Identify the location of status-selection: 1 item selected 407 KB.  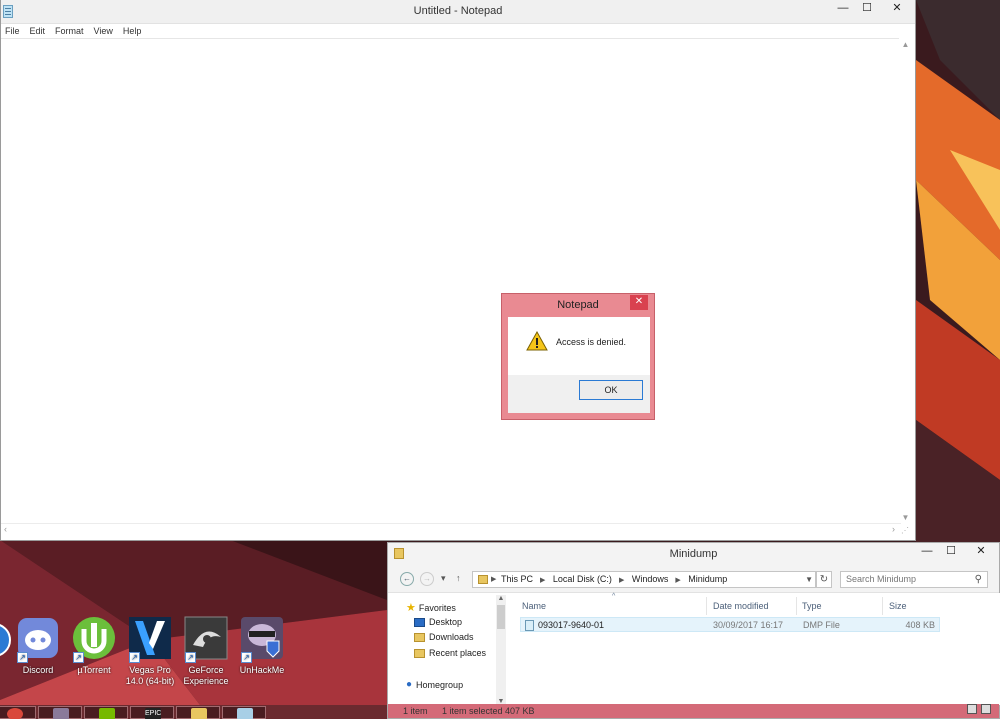
(488, 711).